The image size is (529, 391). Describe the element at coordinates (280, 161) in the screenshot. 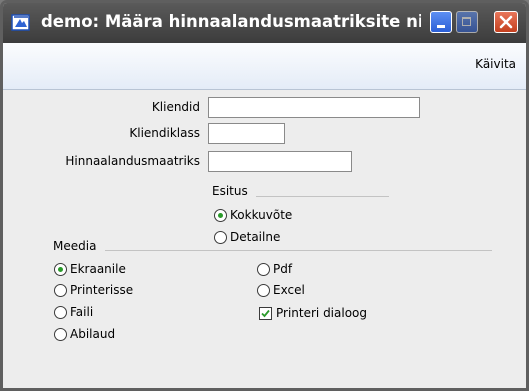

I see `discount-matrix-input` at that location.